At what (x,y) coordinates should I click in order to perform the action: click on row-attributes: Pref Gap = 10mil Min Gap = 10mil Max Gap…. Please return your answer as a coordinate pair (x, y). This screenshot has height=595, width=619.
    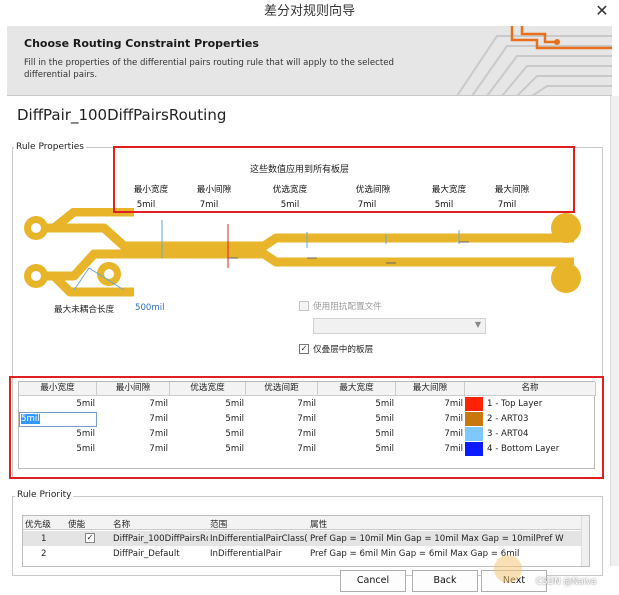
    Looking at the image, I should click on (437, 539).